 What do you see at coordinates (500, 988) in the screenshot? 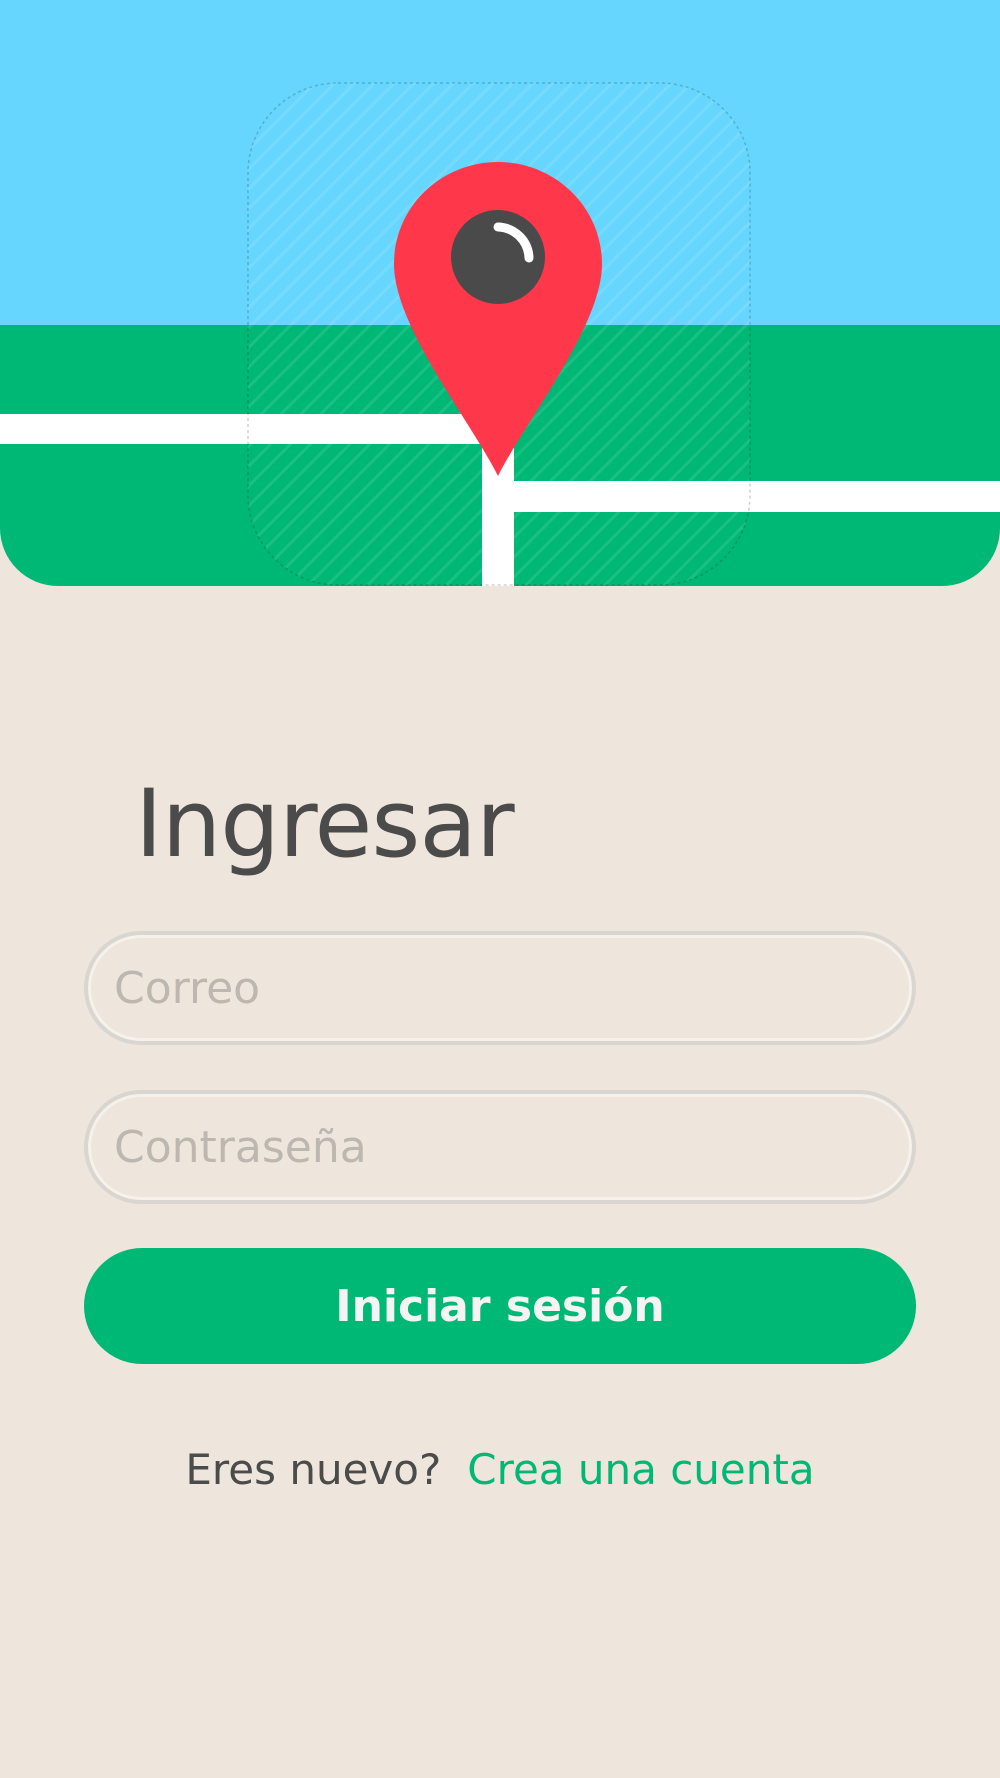
I see `email-field` at bounding box center [500, 988].